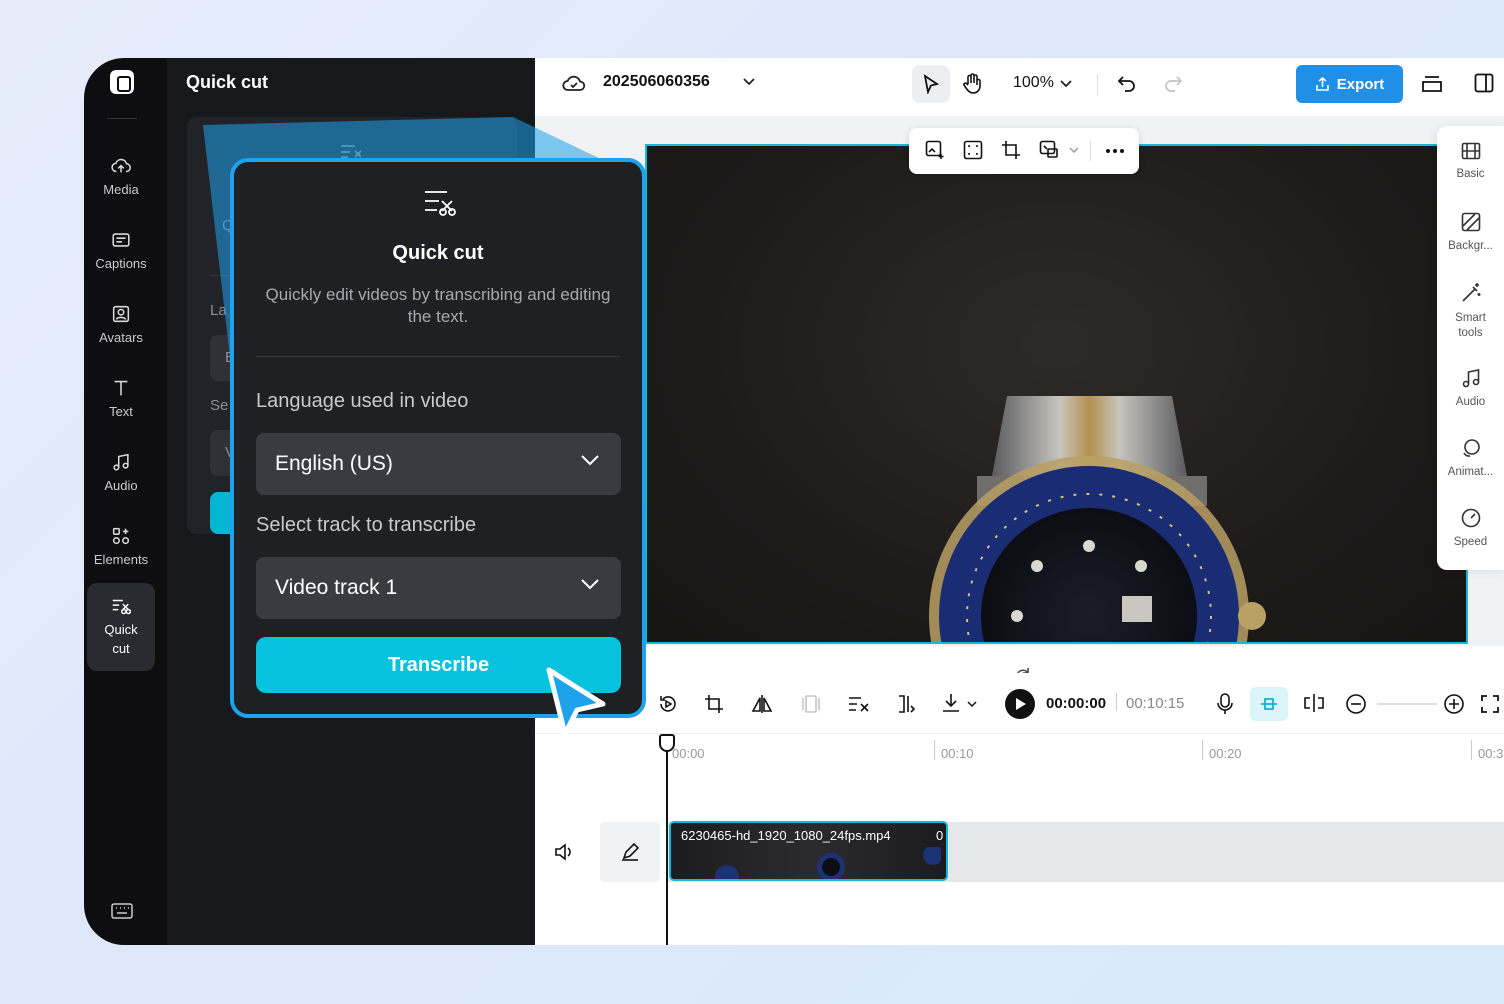 This screenshot has width=1504, height=1004. What do you see at coordinates (121, 485) in the screenshot?
I see `rail-label: Audio` at bounding box center [121, 485].